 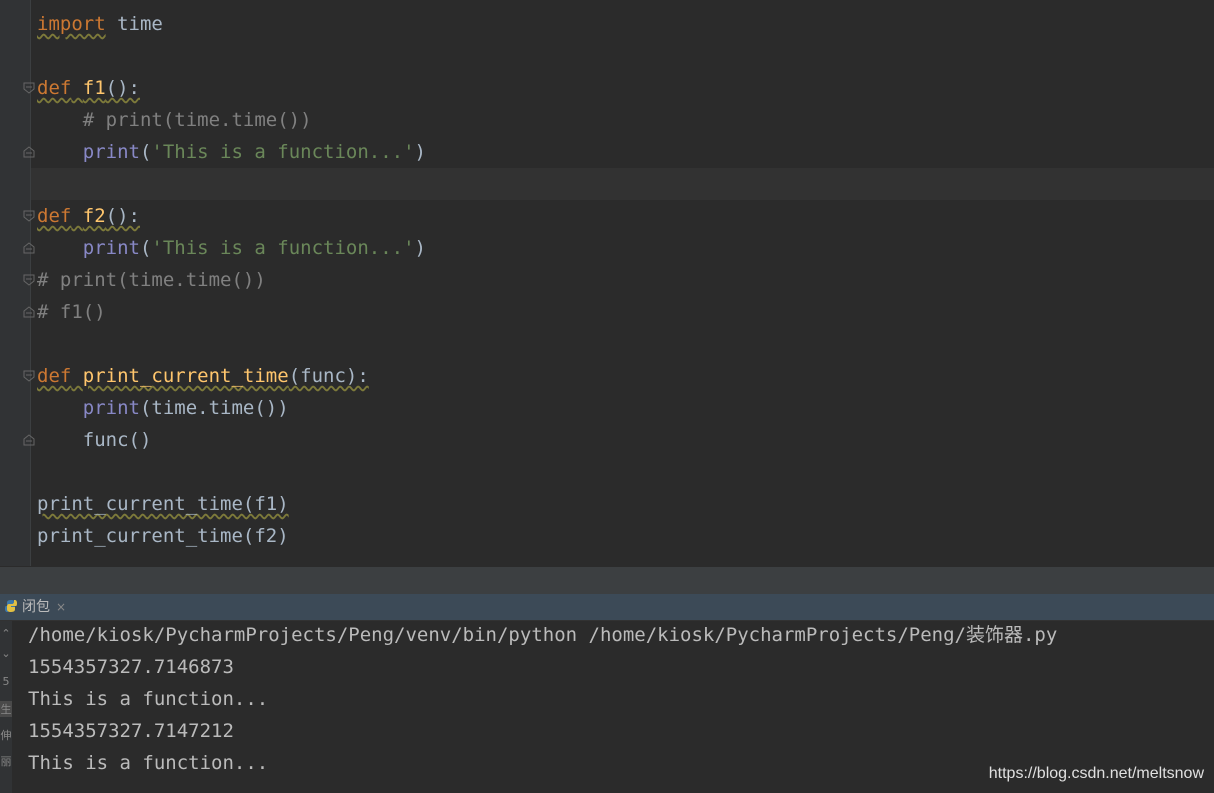 I want to click on code-line: func(), so click(x=94, y=440).